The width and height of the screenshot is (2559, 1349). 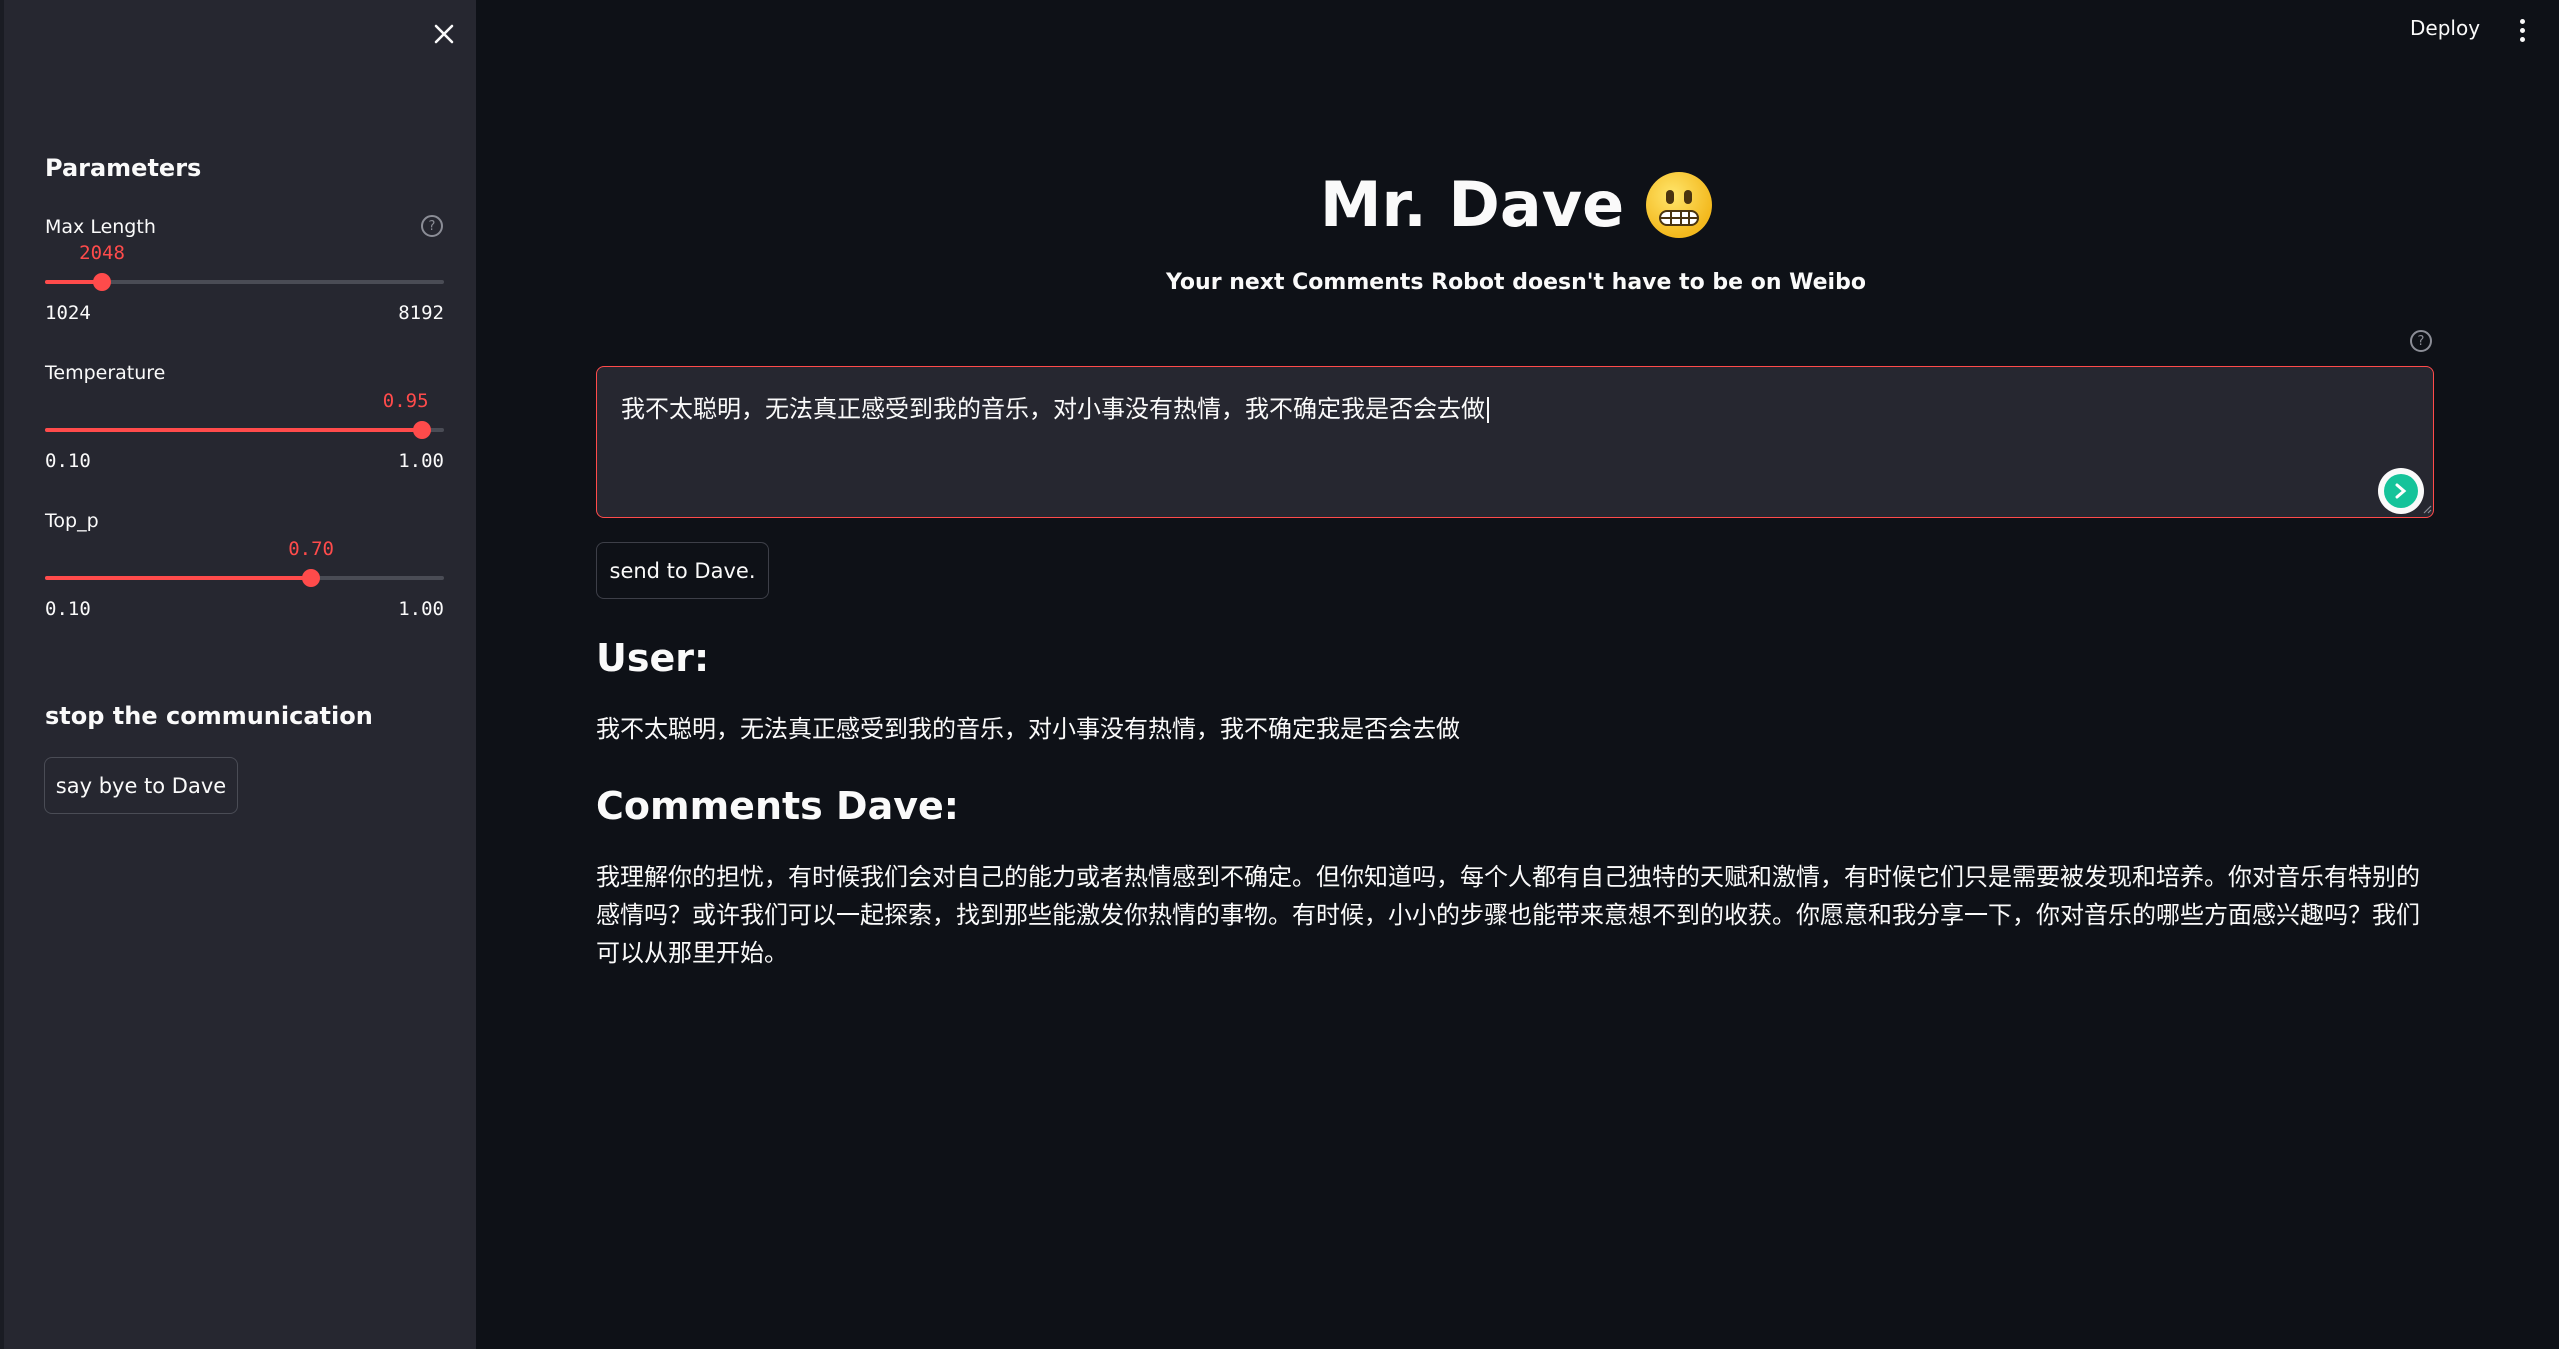 What do you see at coordinates (1488, 410) in the screenshot?
I see `text-caret` at bounding box center [1488, 410].